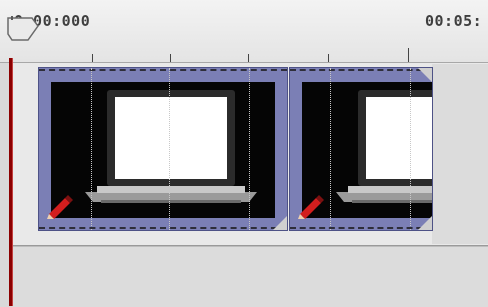 This screenshot has height=307, width=488. What do you see at coordinates (425, 75) in the screenshot?
I see `clip-corner-top` at bounding box center [425, 75].